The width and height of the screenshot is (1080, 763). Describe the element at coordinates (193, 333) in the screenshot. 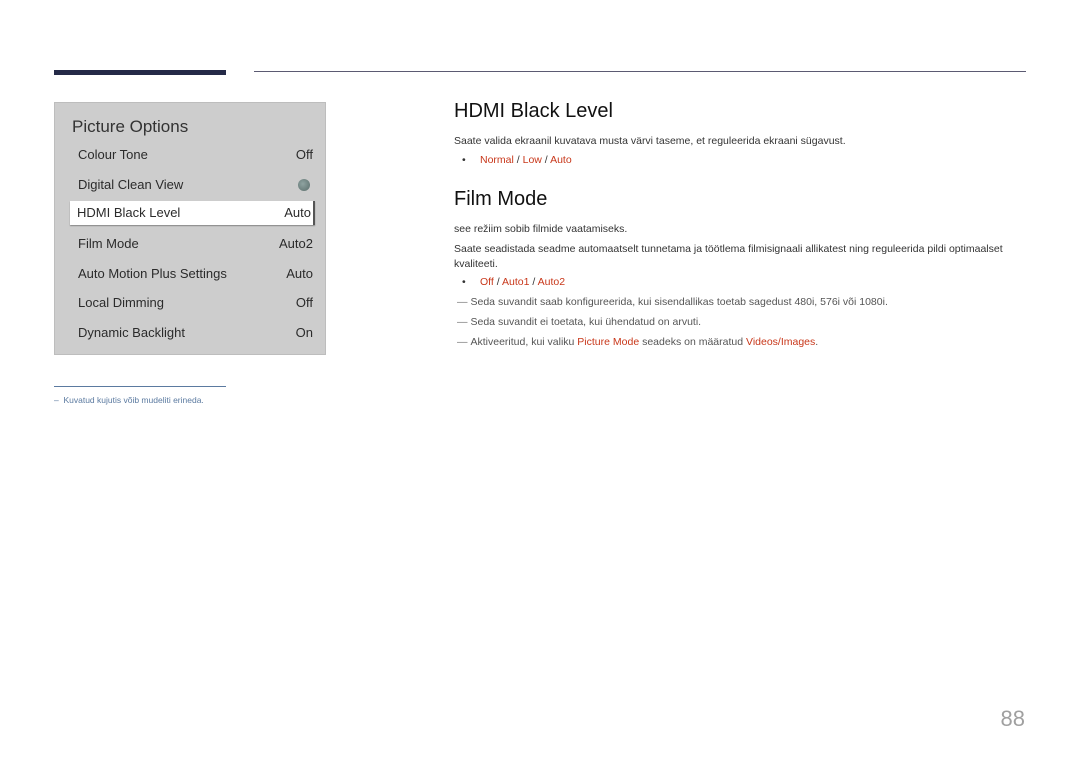

I see `menu-item-dynamic-backlight: Dynamic Backlight On` at that location.